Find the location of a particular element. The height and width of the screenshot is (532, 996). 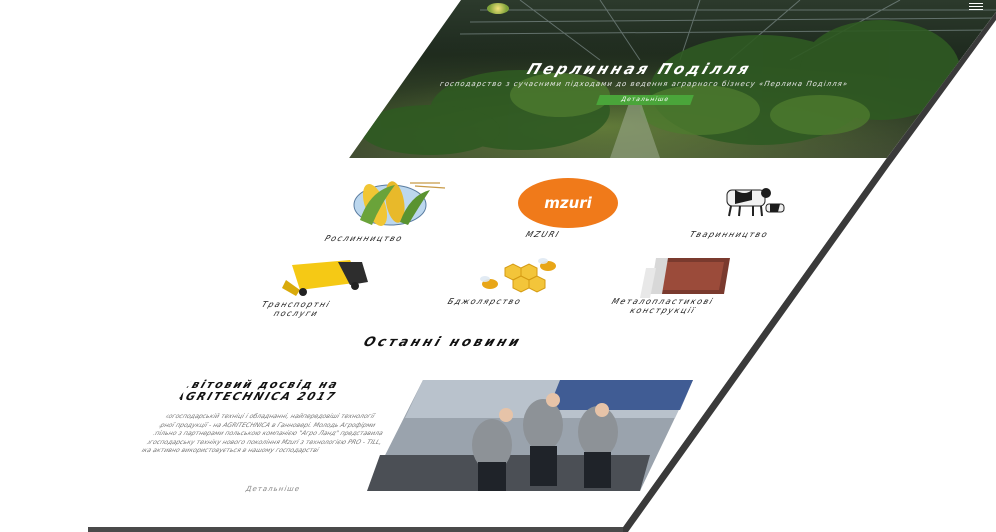

news-read-more-link: Детальніше is located at coordinates (273, 489).